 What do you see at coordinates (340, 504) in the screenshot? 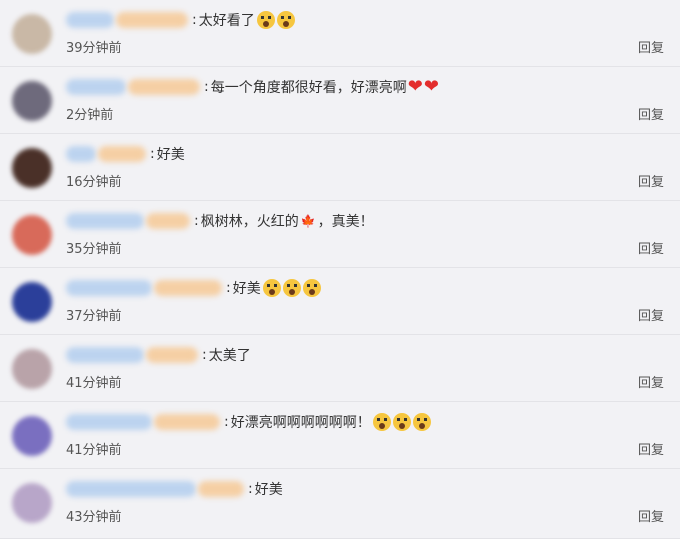
I see `comment-row: : 好美 43分钟前 回复` at bounding box center [340, 504].